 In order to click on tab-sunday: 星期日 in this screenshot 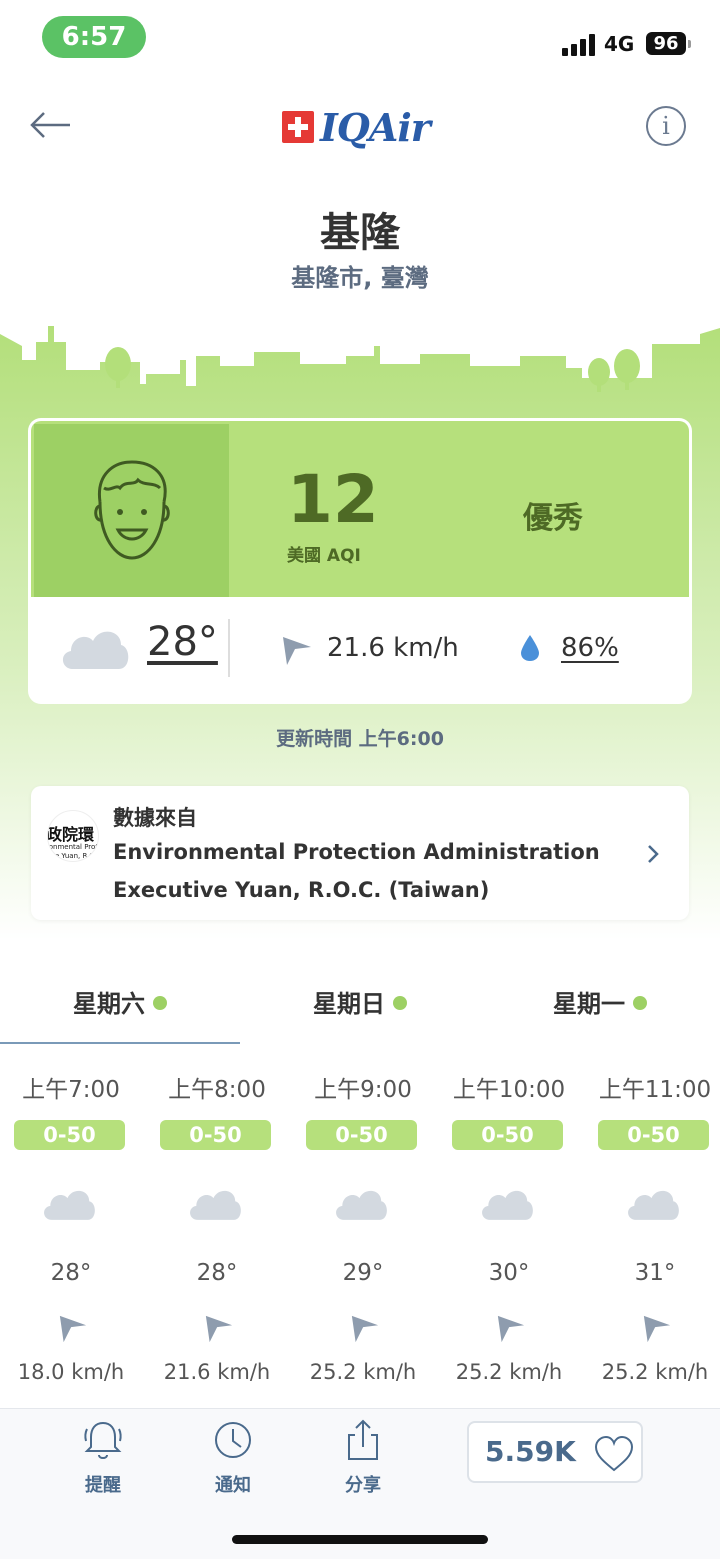, I will do `click(360, 1006)`.